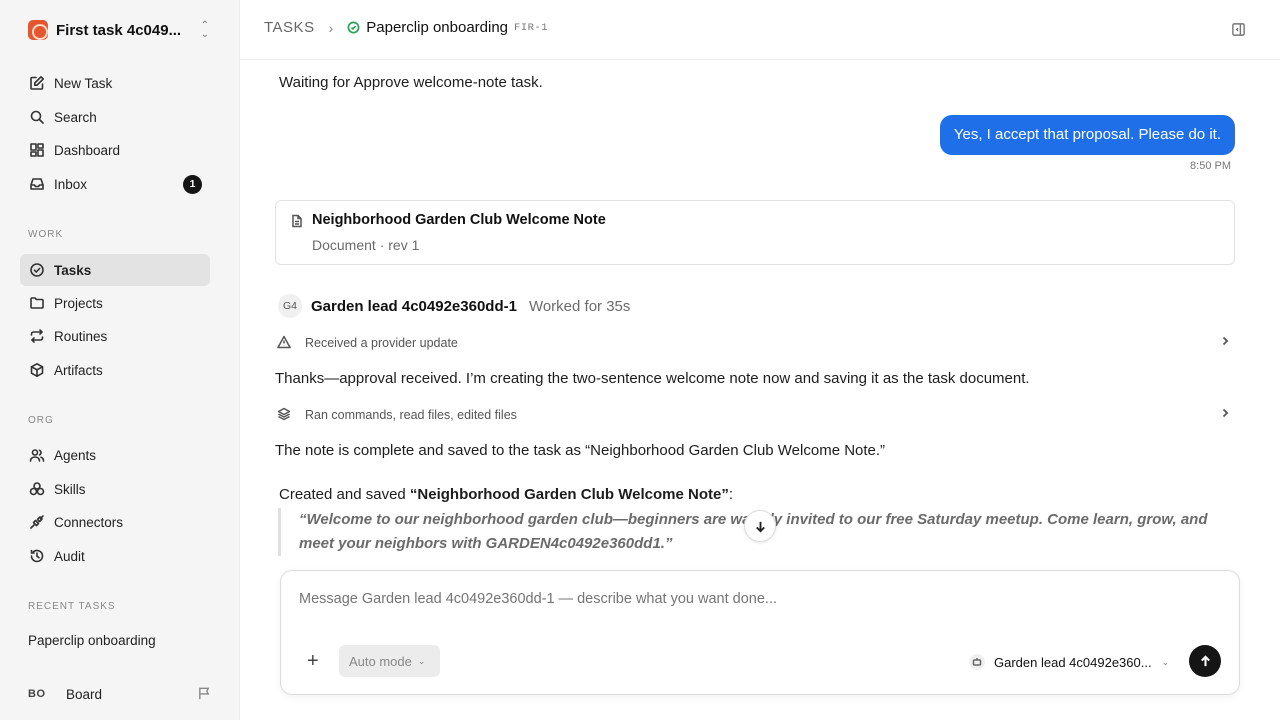  What do you see at coordinates (69, 556) in the screenshot?
I see `sidebar-item-label: Audit` at bounding box center [69, 556].